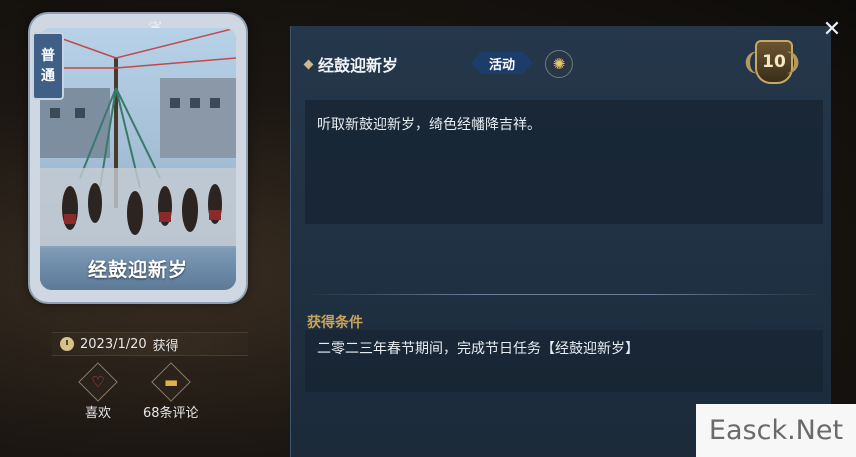  Describe the element at coordinates (564, 361) in the screenshot. I see `condition-box: 二零二三年春节期间，完成节日任务【经鼓迎新岁】` at that location.